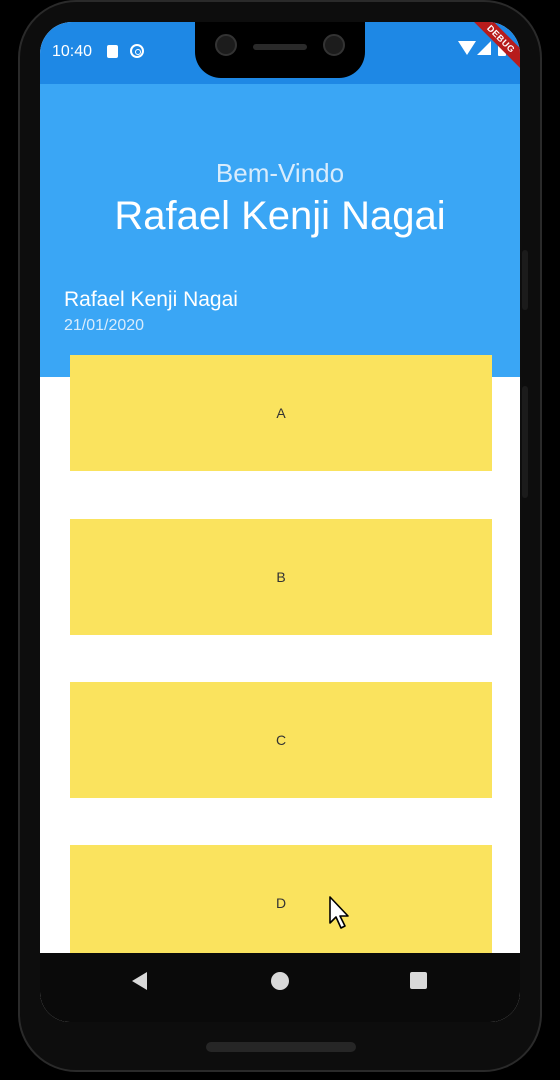 This screenshot has width=560, height=1080. I want to click on card-label: D, so click(281, 903).